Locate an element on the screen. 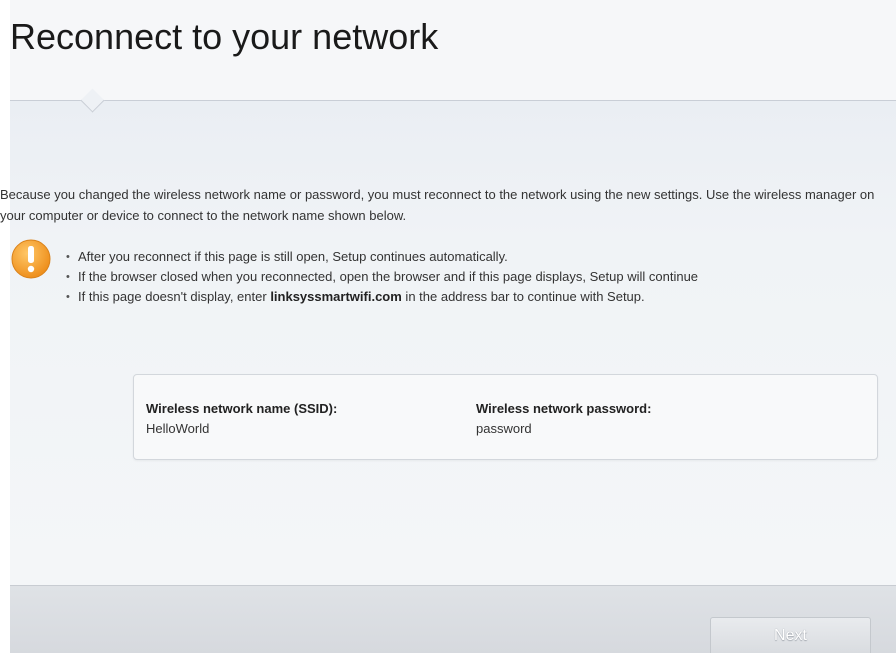  password-section: Wireless network password: password is located at coordinates (563, 419).